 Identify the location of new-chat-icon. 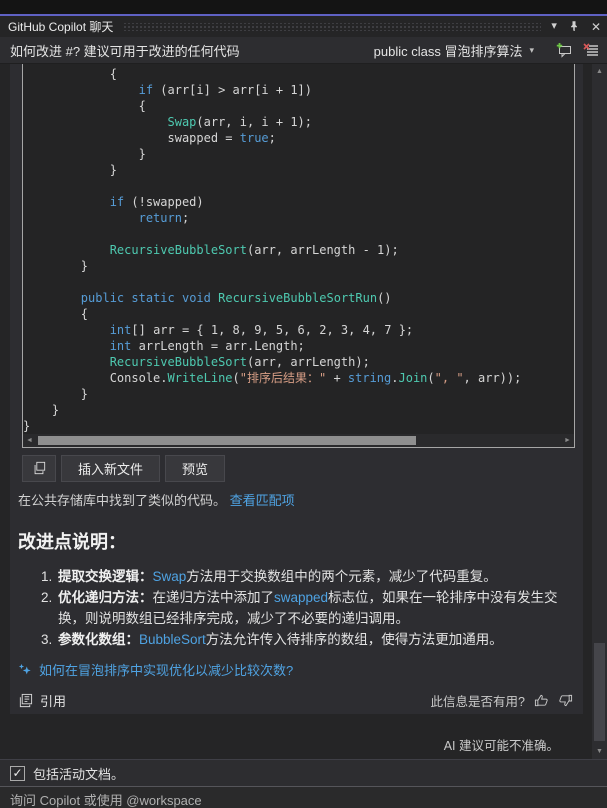
(564, 50).